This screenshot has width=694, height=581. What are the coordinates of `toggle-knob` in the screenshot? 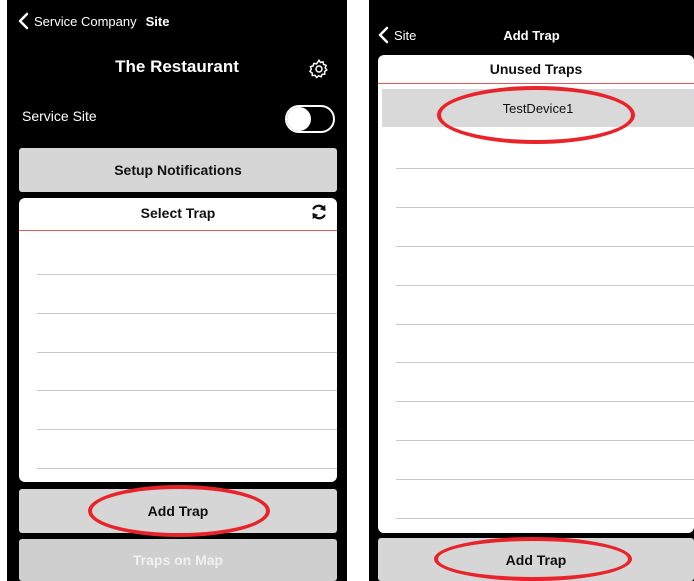 It's located at (299, 119).